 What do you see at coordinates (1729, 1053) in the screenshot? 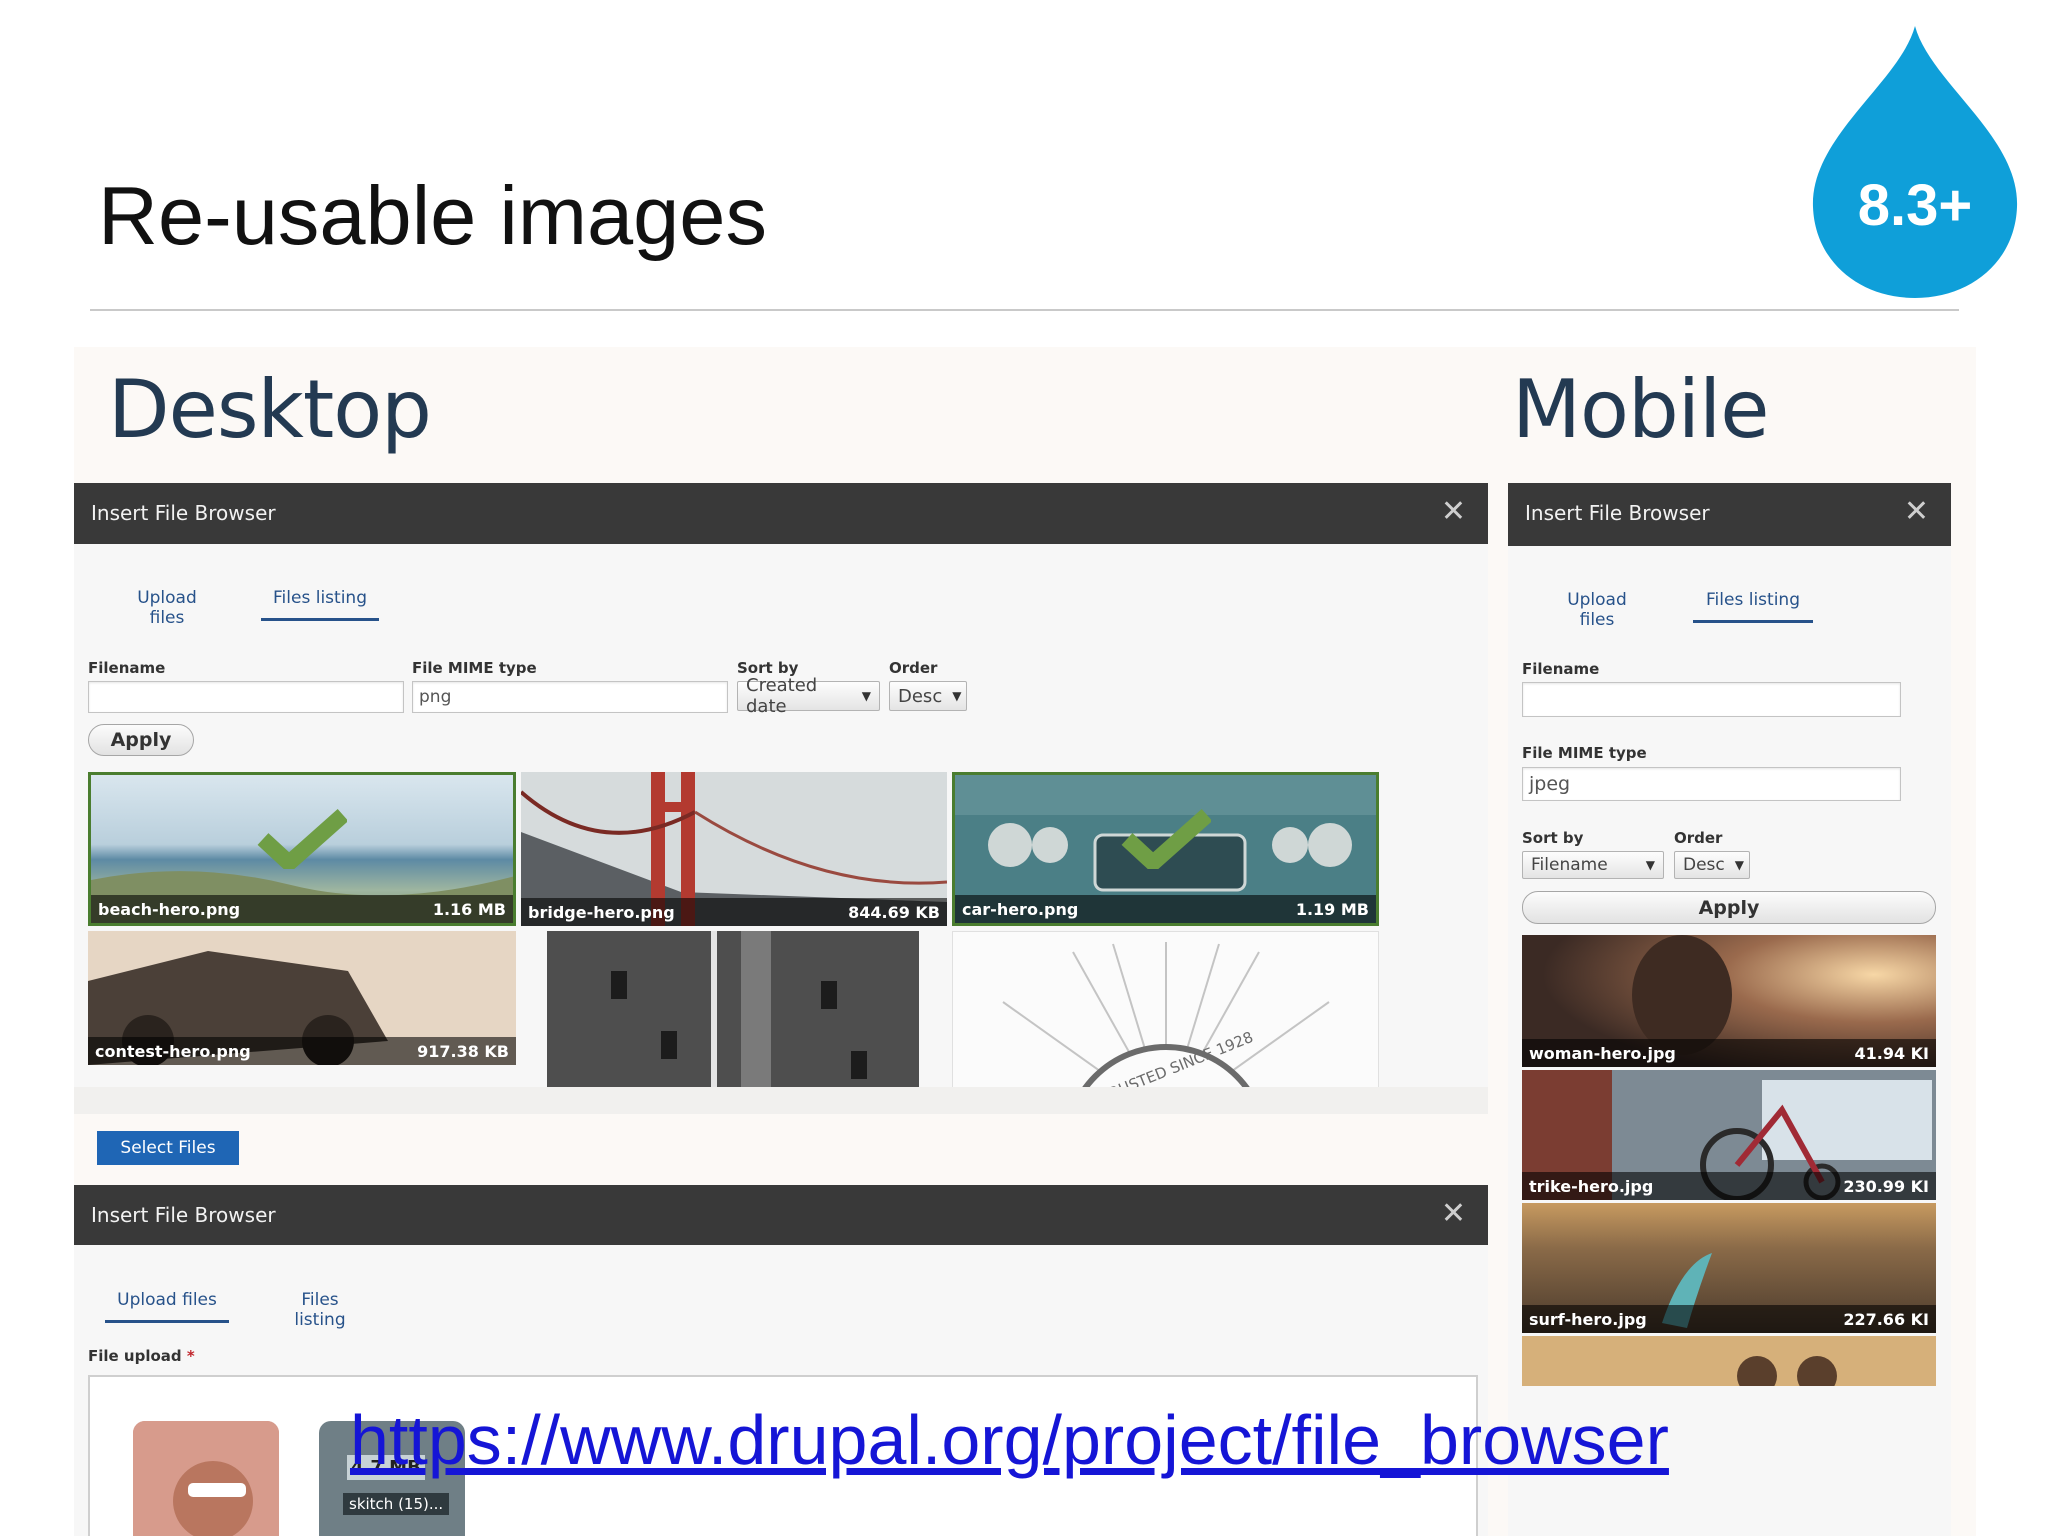
I see `tile-caption: woman-hero.jpg 41.94 KI` at bounding box center [1729, 1053].